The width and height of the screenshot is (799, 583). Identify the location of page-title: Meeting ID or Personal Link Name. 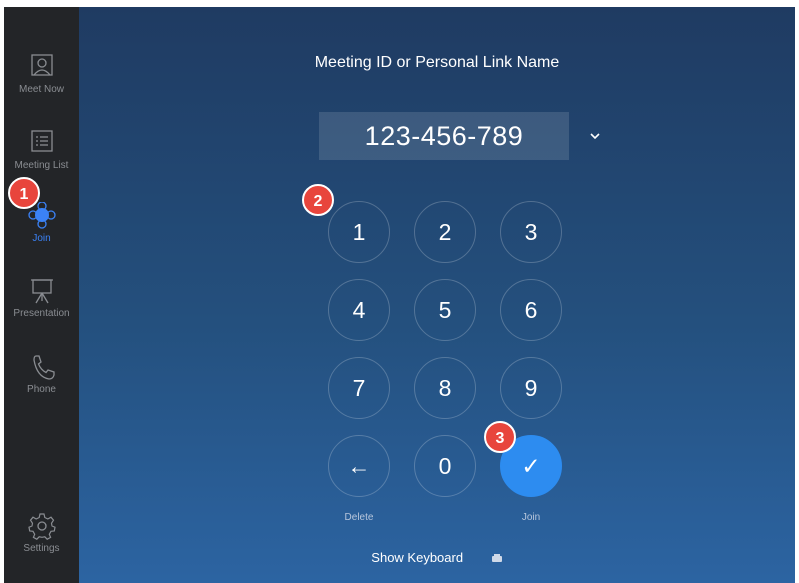
(437, 62).